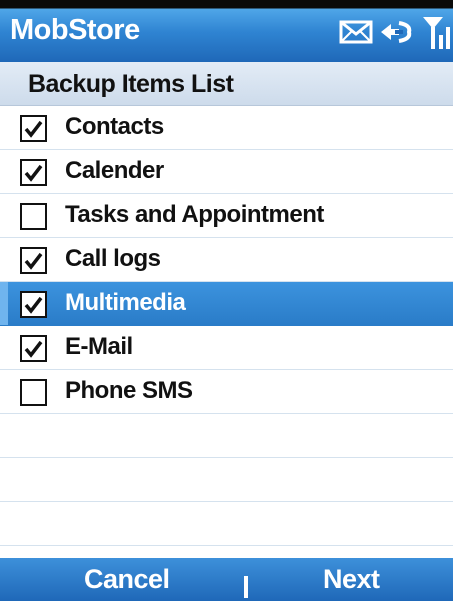 This screenshot has height=601, width=453. I want to click on phone-sms-checkbox, so click(33, 392).